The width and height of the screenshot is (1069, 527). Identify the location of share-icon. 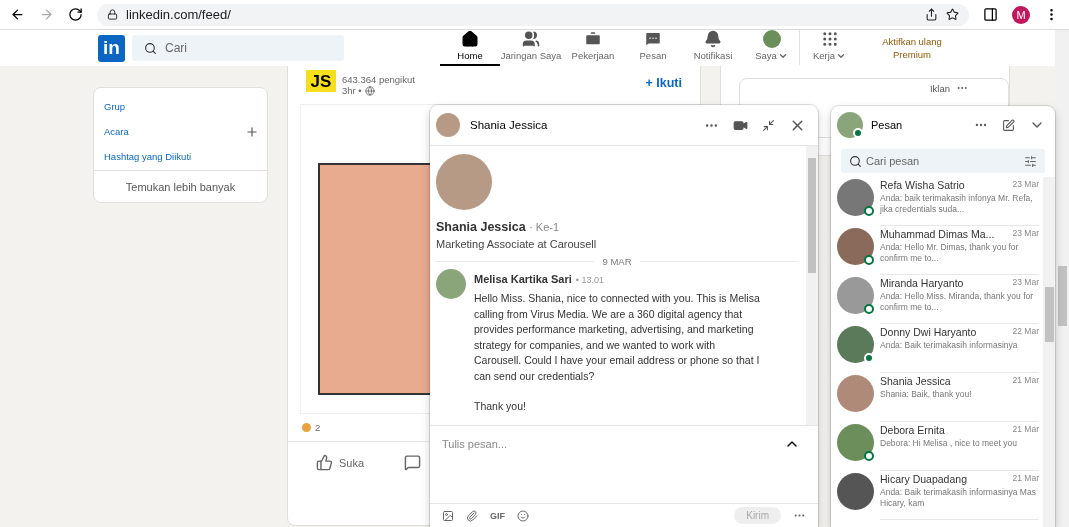
(931, 14).